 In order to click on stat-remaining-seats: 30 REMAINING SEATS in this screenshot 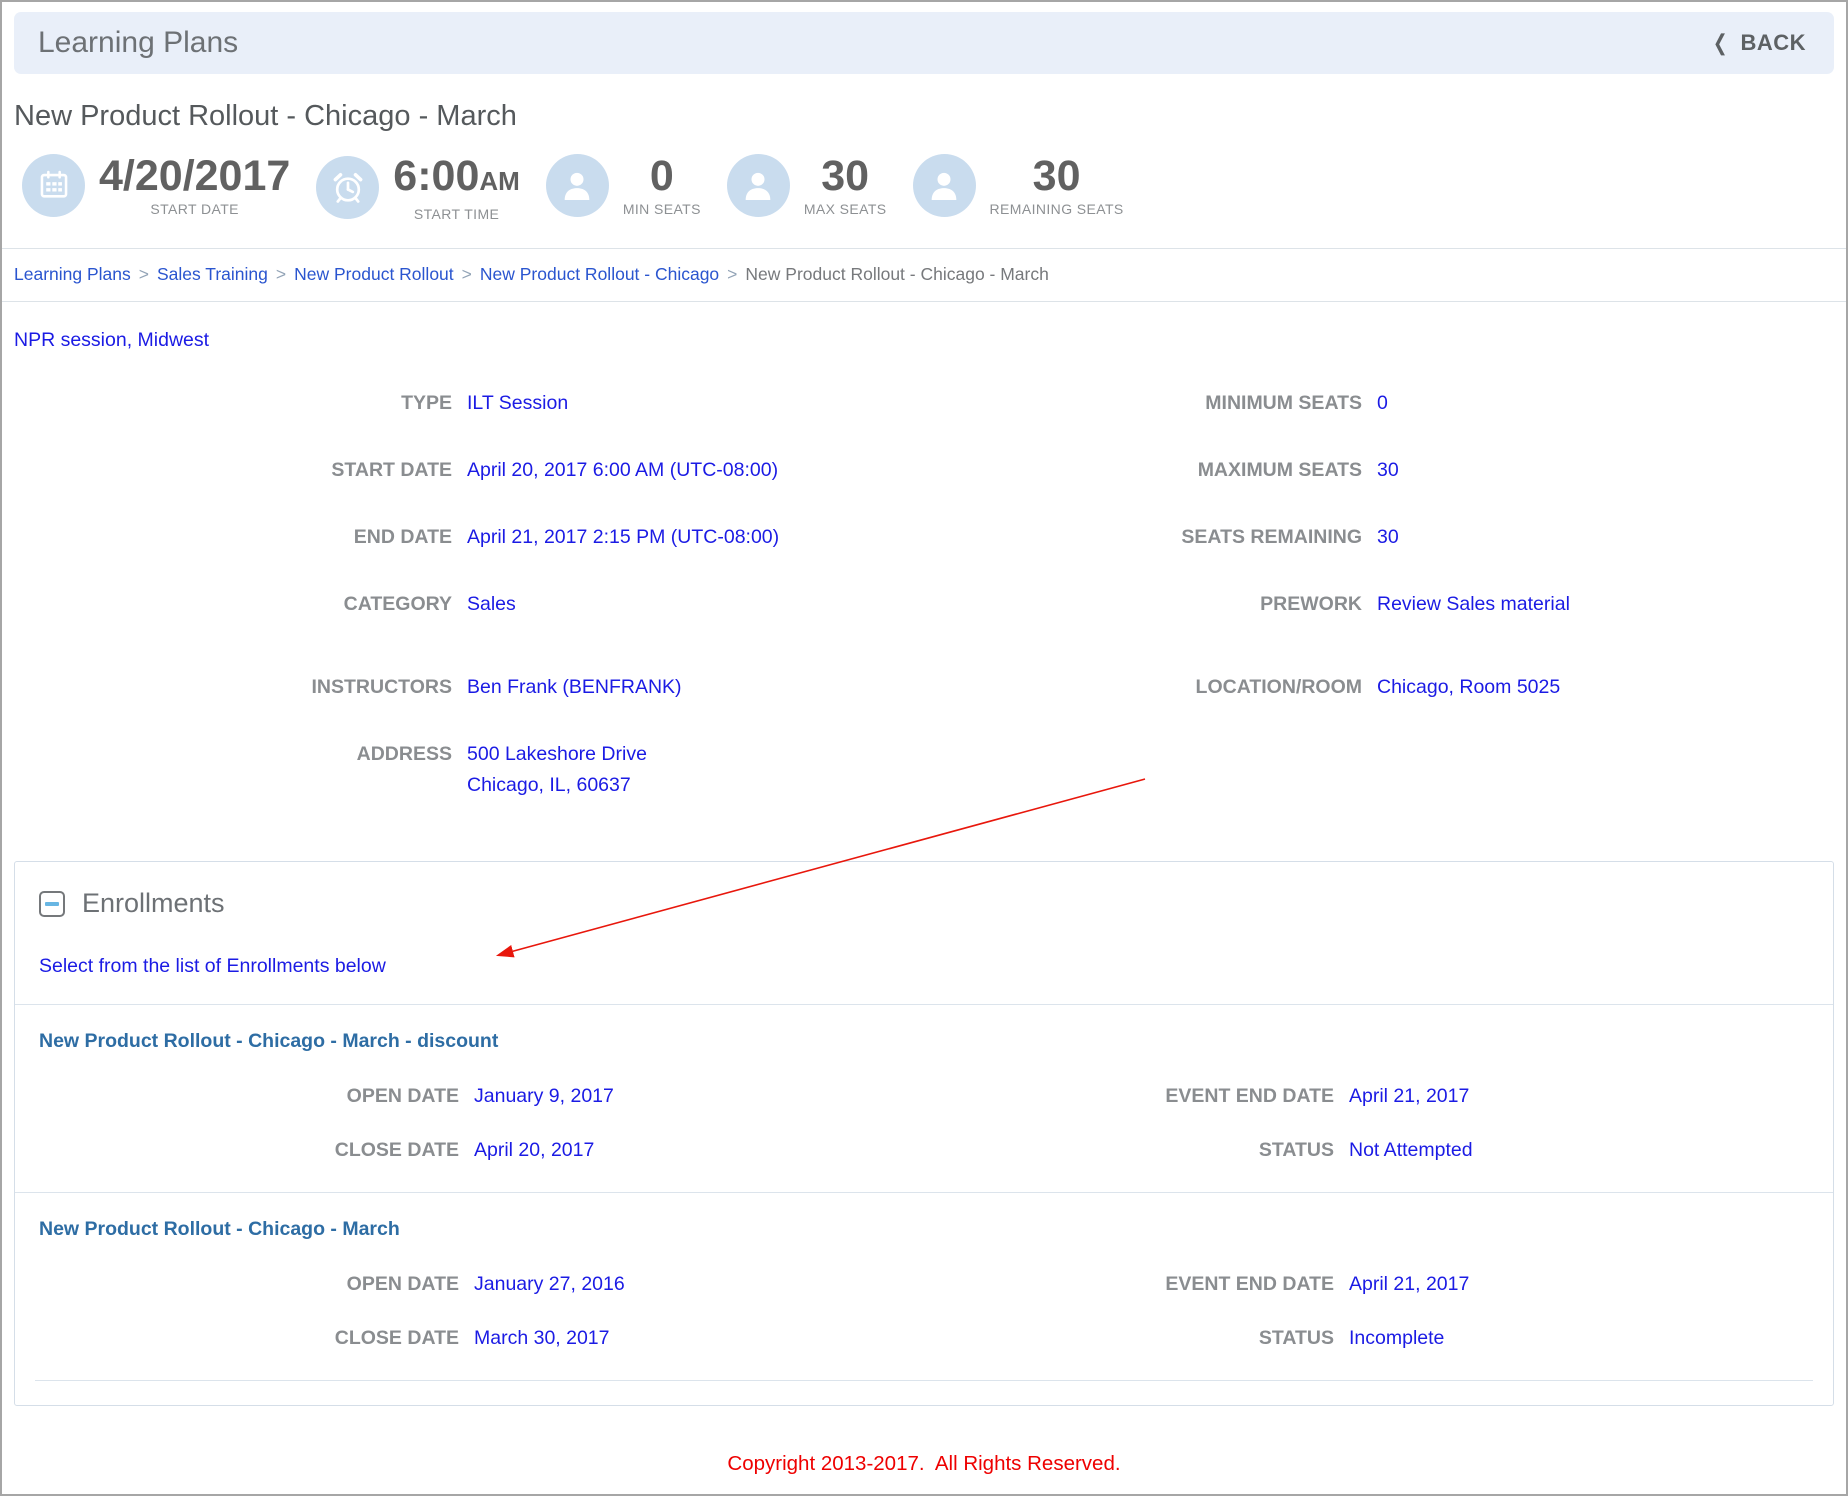, I will do `click(1018, 184)`.